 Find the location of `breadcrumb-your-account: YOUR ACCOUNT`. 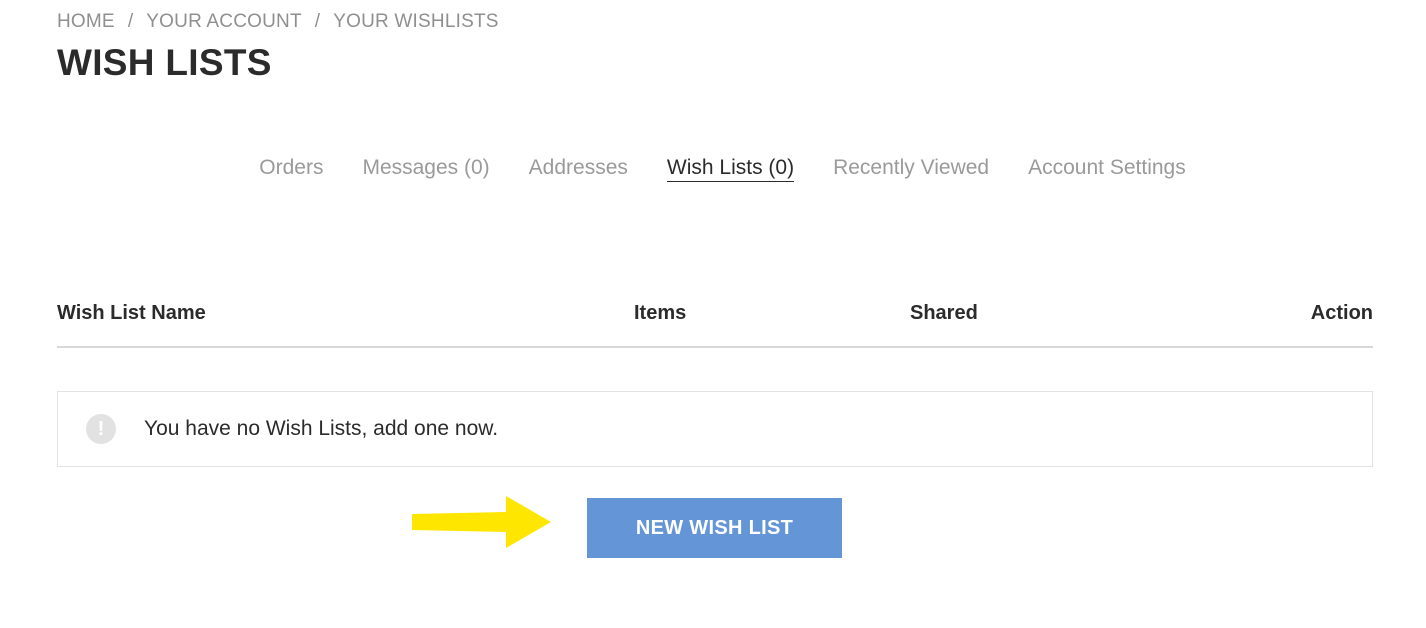

breadcrumb-your-account: YOUR ACCOUNT is located at coordinates (223, 22).